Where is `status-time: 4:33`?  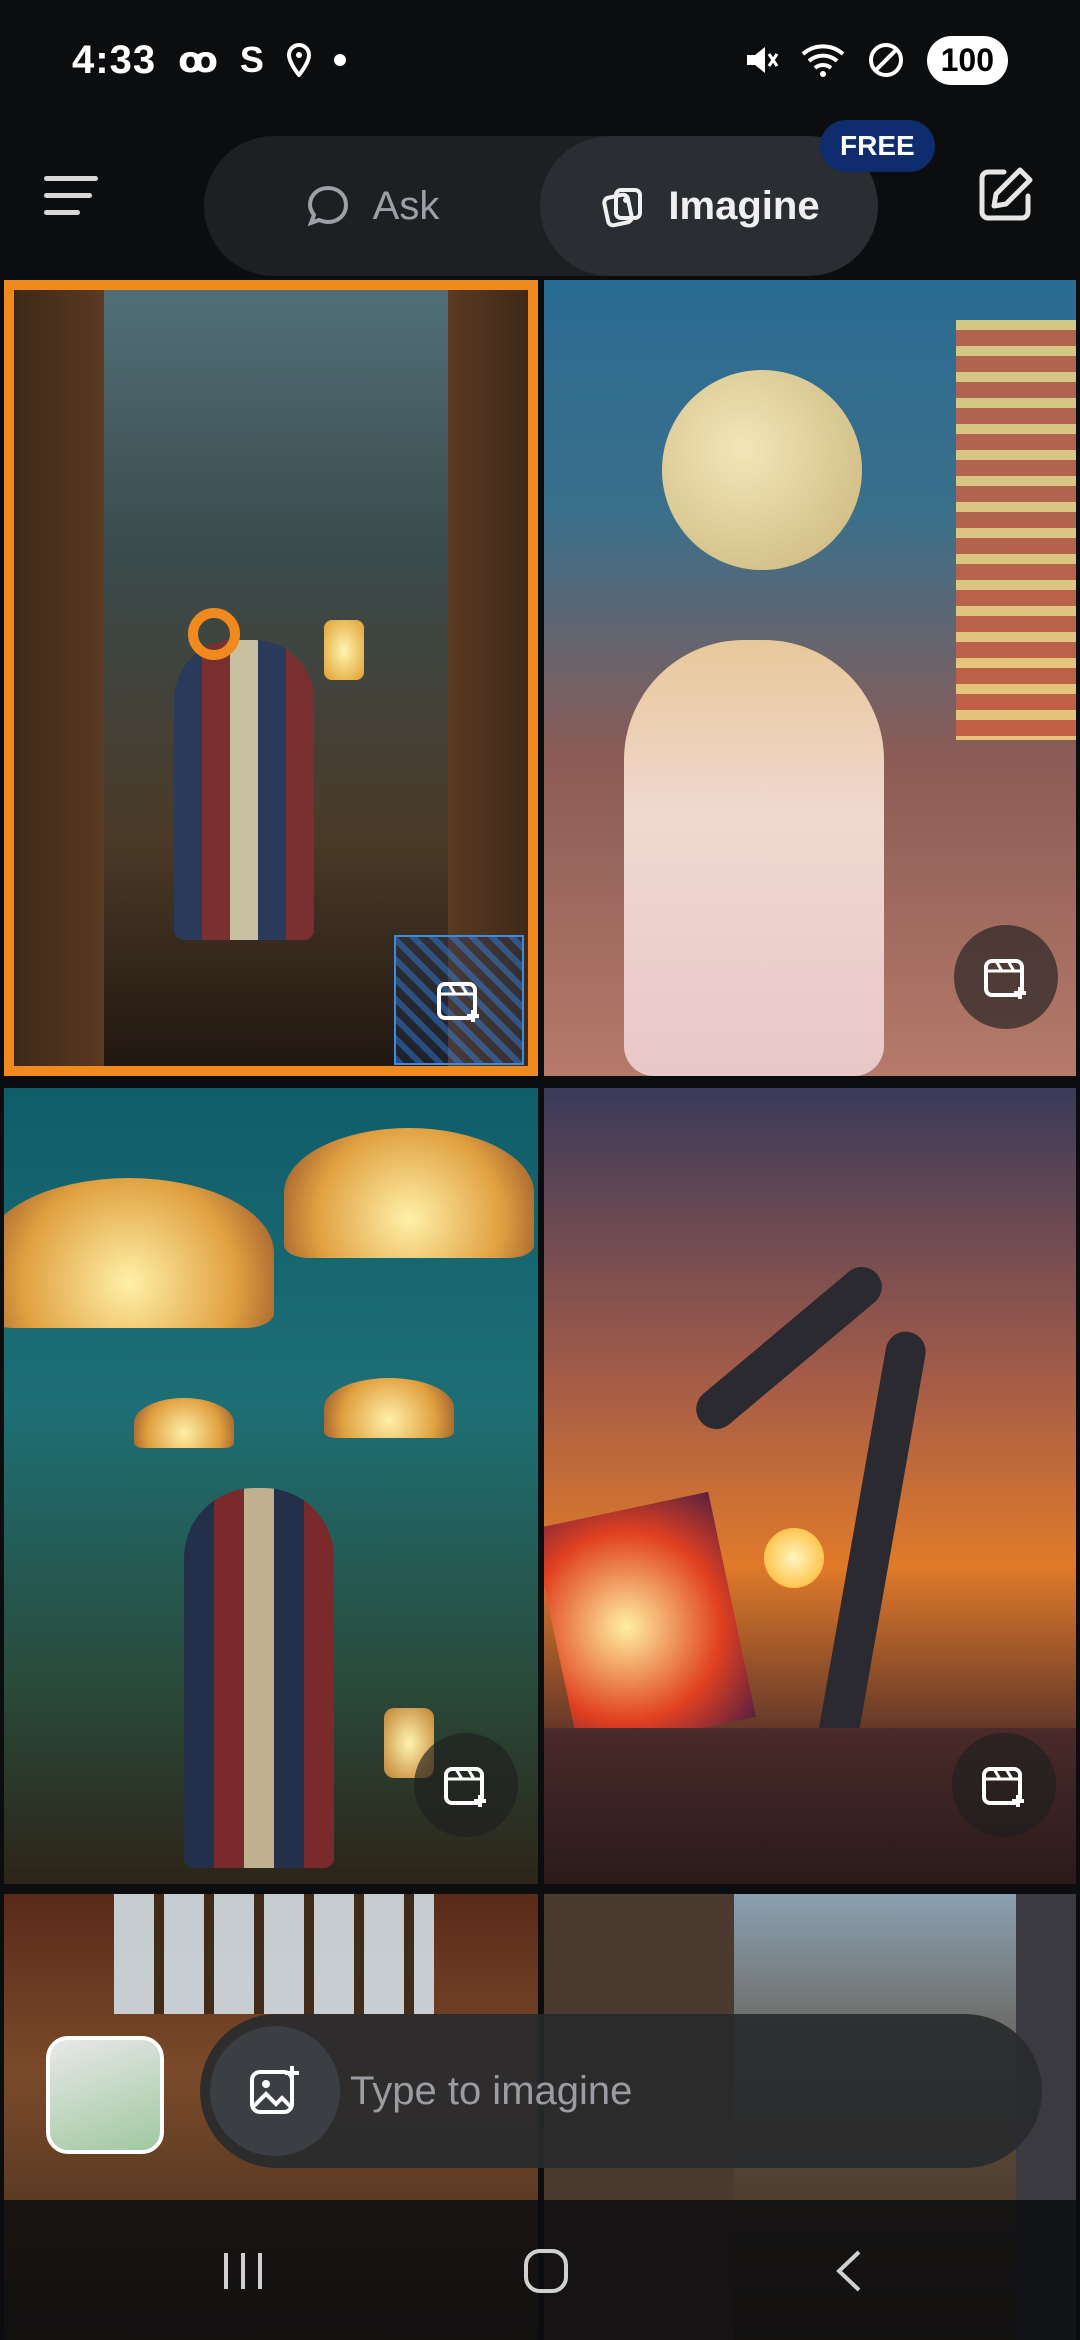 status-time: 4:33 is located at coordinates (114, 59).